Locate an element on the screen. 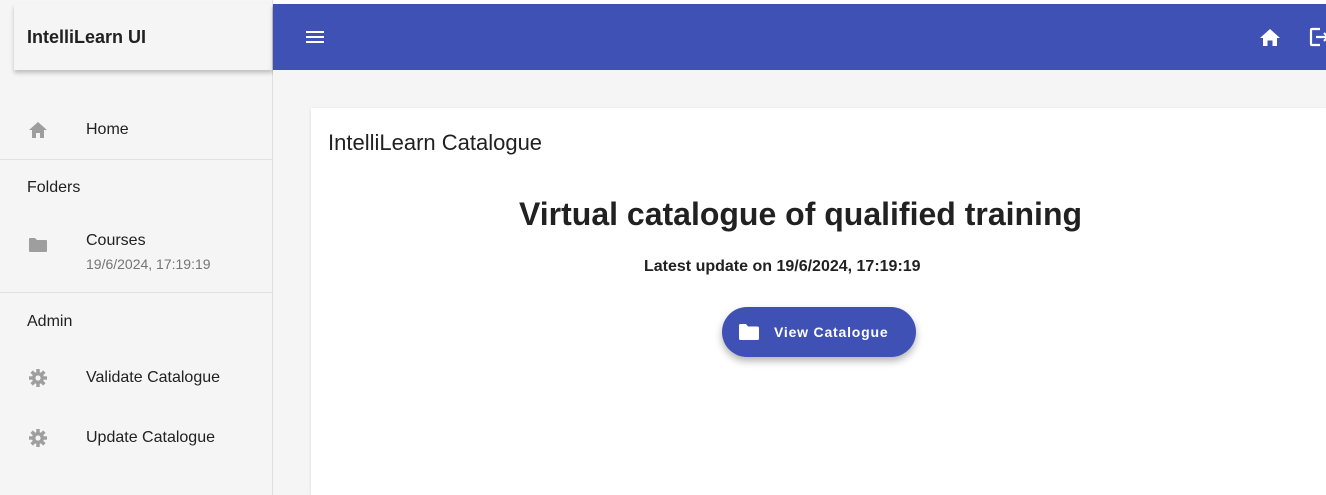 The image size is (1326, 495). view-catalogue-button: View Catalogue is located at coordinates (819, 332).